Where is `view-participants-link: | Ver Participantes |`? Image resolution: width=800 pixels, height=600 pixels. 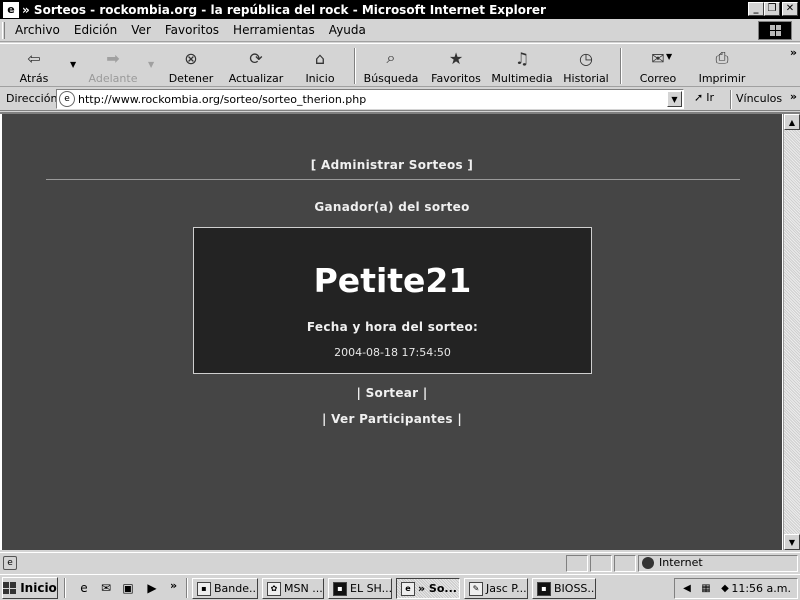 view-participants-link: | Ver Participantes | is located at coordinates (392, 419).